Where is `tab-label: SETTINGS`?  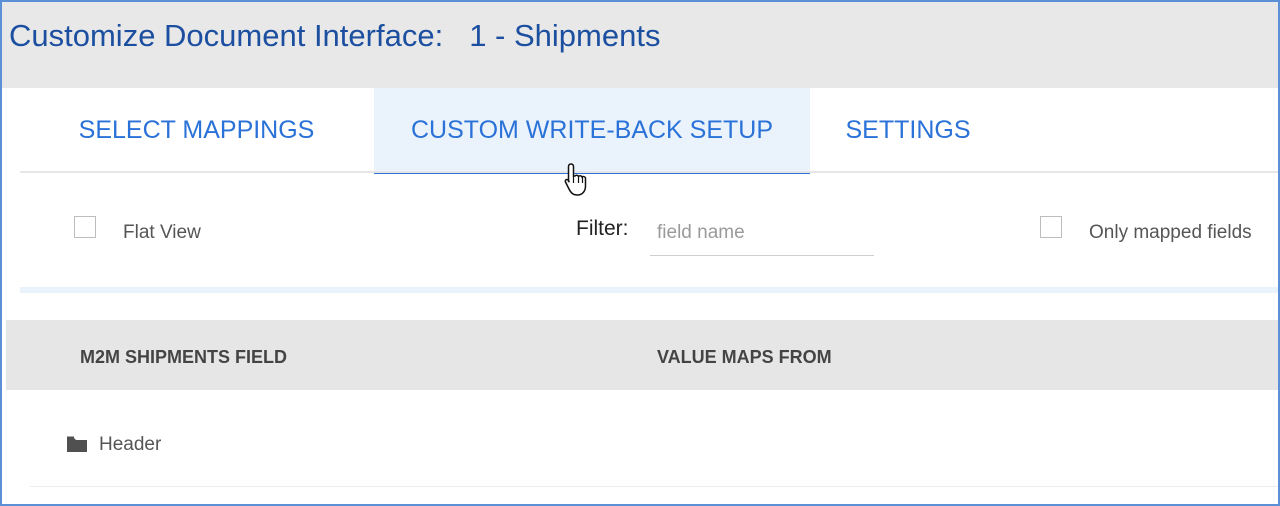
tab-label: SETTINGS is located at coordinates (908, 130).